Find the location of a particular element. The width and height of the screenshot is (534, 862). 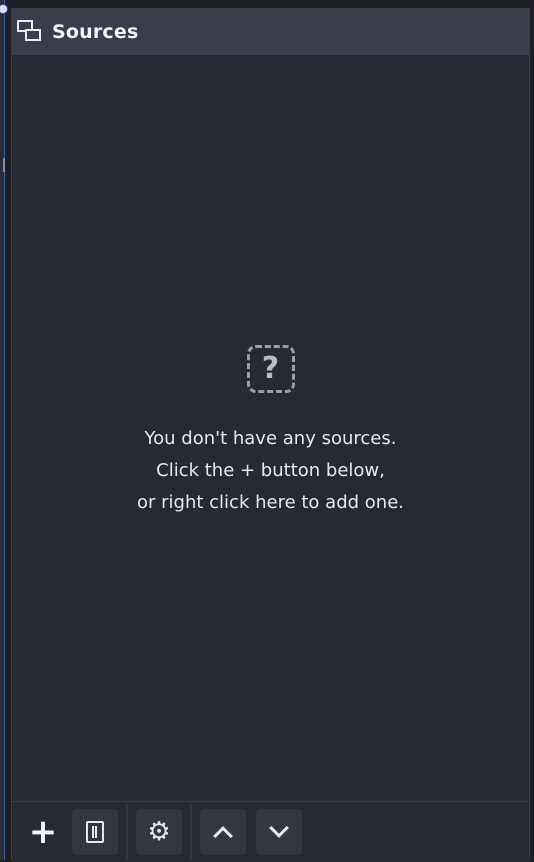

remove-source-button is located at coordinates (95, 832).